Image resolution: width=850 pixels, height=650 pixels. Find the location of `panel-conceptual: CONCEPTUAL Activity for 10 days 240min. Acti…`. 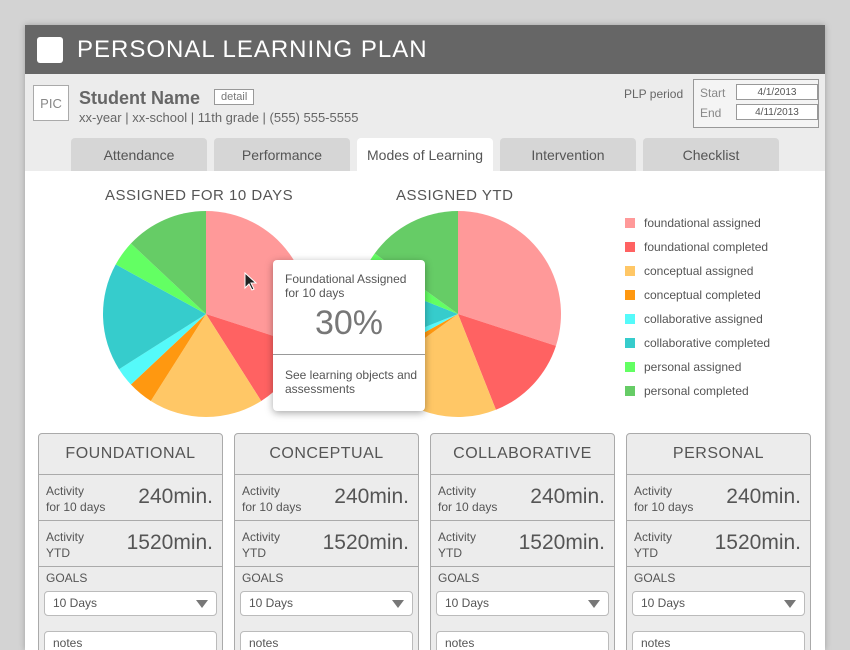

panel-conceptual: CONCEPTUAL Activity for 10 days 240min. Acti… is located at coordinates (326, 541).